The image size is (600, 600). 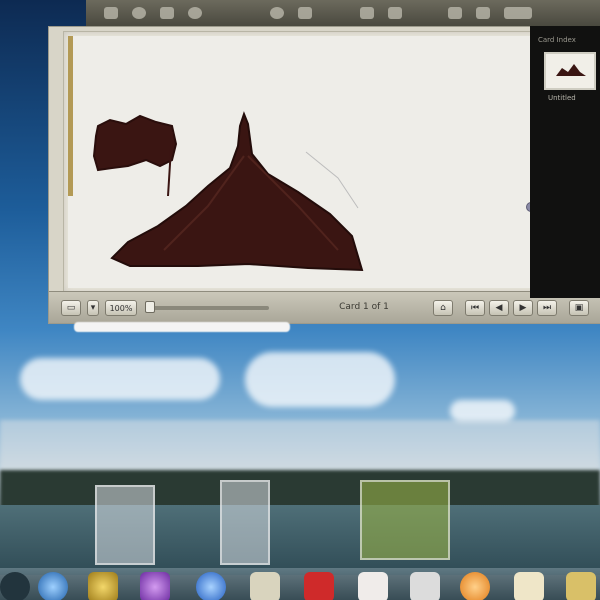 What do you see at coordinates (518, 13) in the screenshot?
I see `toggle-icon` at bounding box center [518, 13].